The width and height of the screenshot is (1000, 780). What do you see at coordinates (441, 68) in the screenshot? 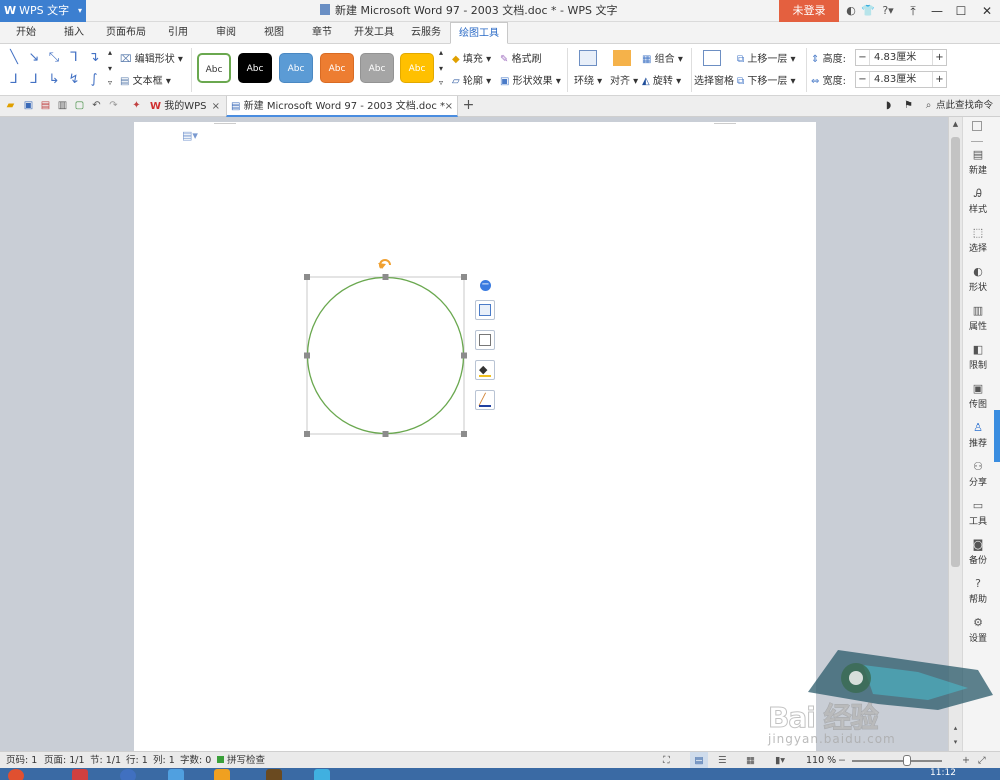
I see `styles-scroll-down-icon: ▾` at bounding box center [441, 68].